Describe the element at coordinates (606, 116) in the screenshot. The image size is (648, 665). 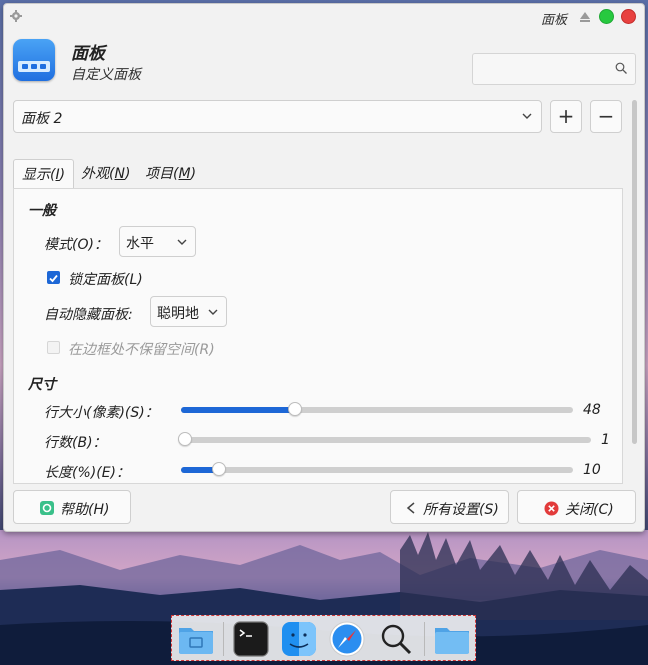
I see `remove-panel-button: −` at that location.